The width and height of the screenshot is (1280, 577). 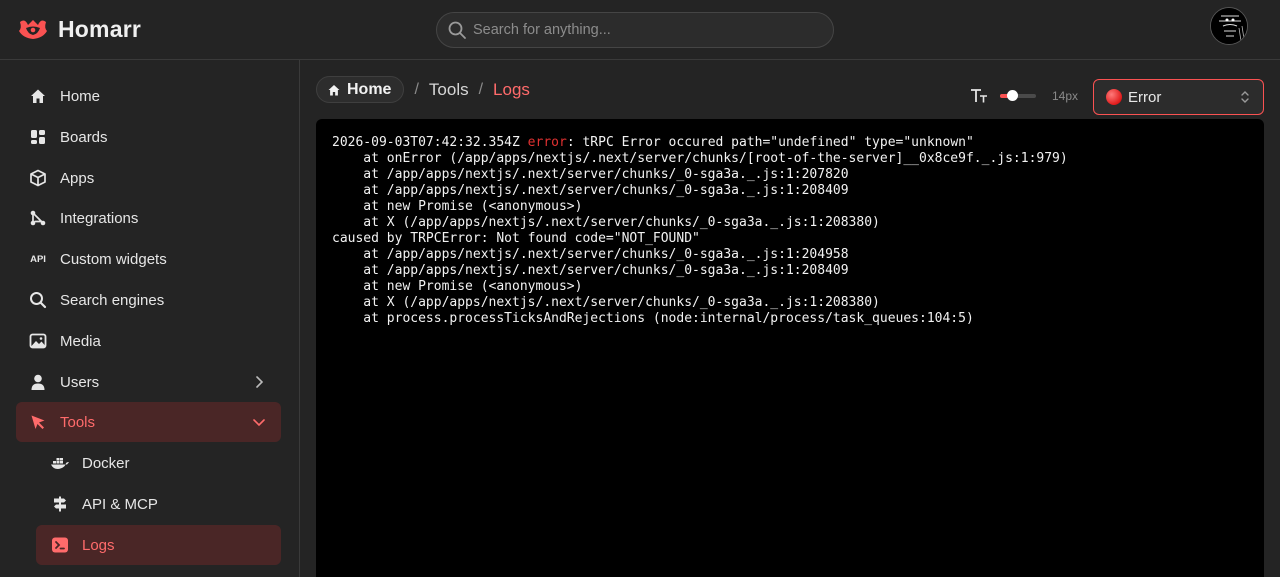 I want to click on chevron-down-icon, so click(x=259, y=423).